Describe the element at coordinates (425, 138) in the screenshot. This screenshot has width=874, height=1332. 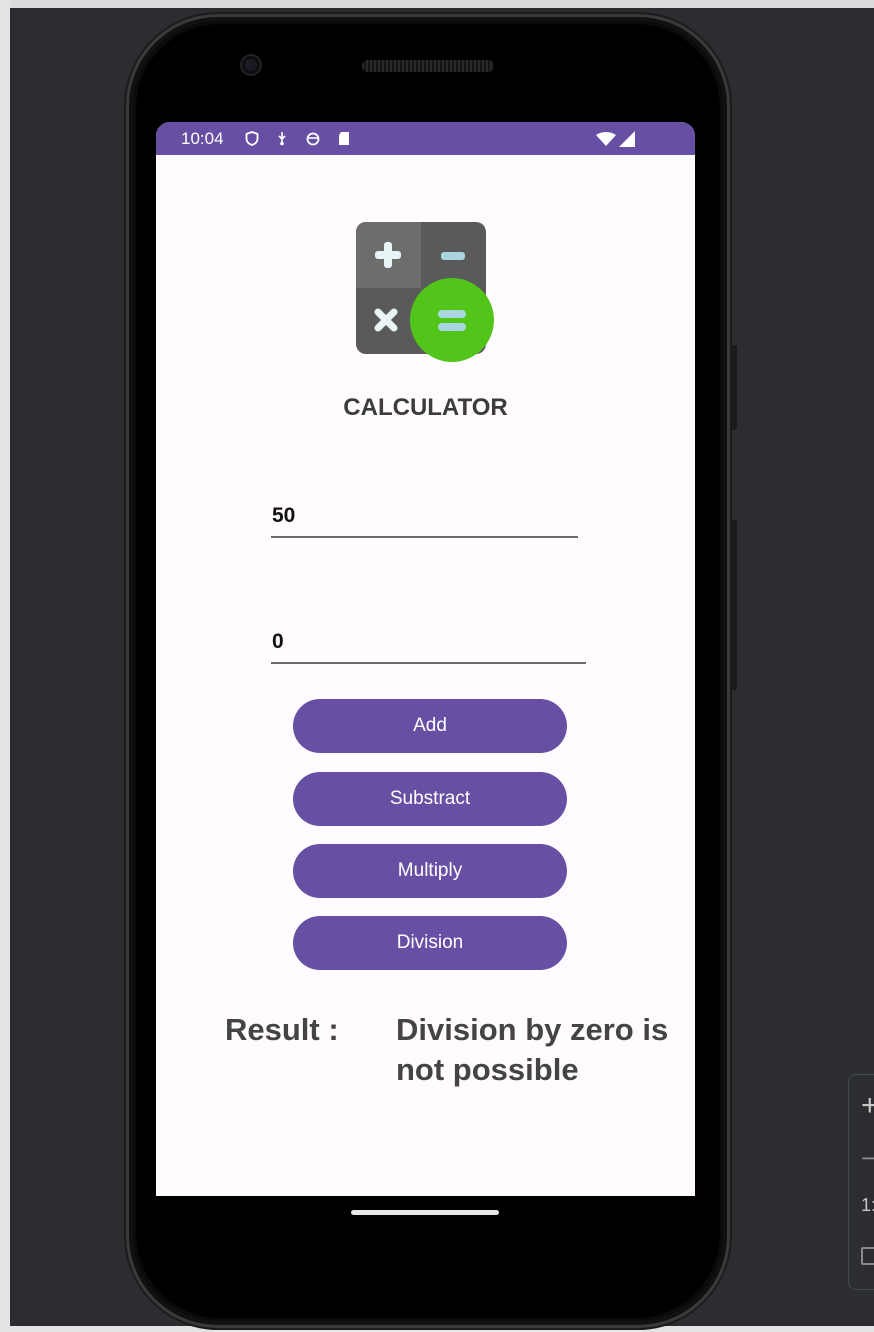
I see `status-bar: 10:04` at that location.